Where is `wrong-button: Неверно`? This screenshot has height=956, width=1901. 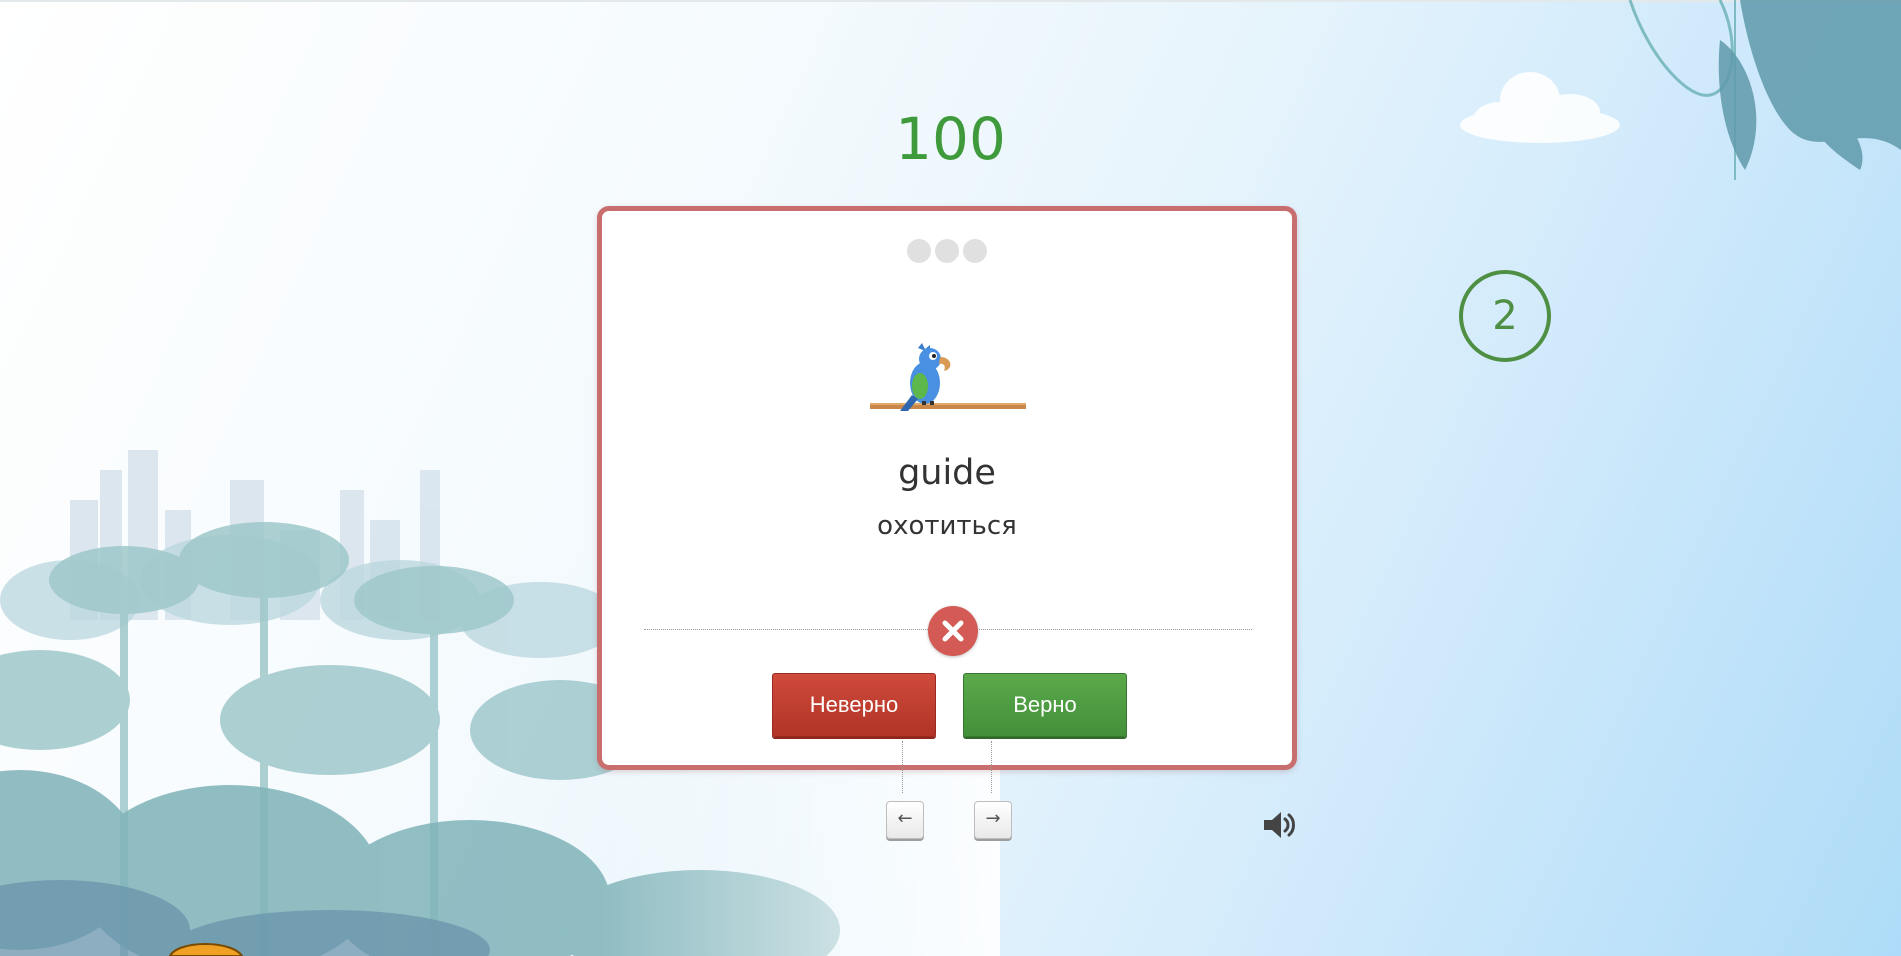 wrong-button: Неверно is located at coordinates (854, 705).